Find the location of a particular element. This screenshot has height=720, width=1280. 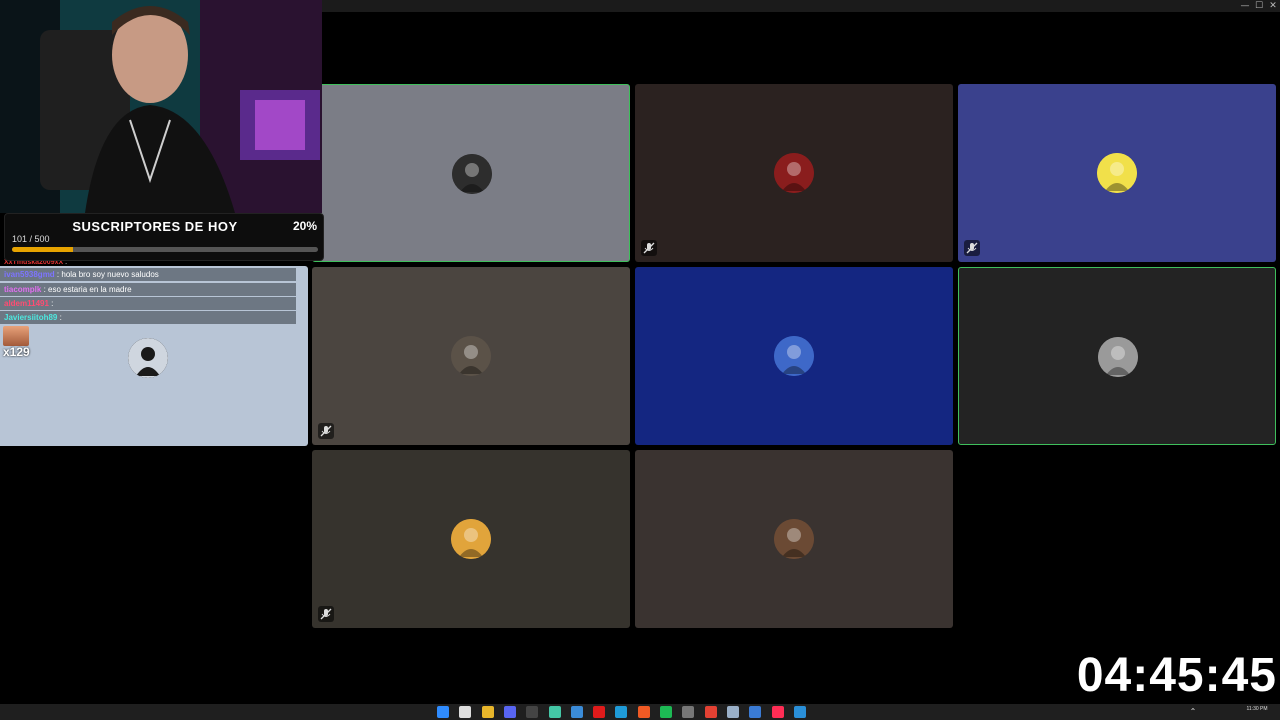

discord-icon is located at coordinates (509, 712).